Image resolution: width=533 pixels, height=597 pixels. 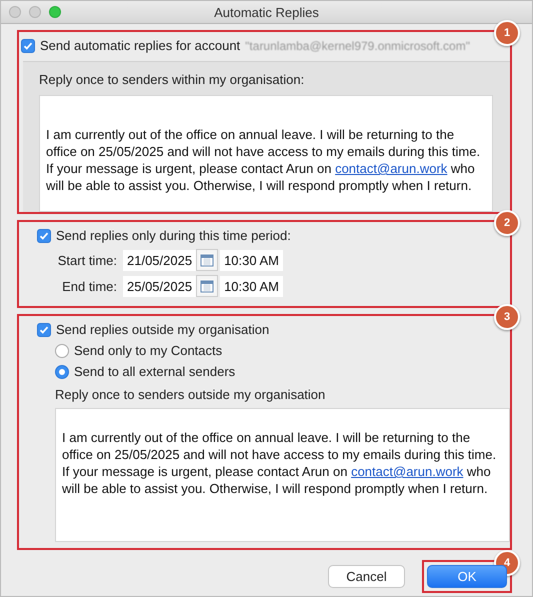 I want to click on time-label: End time:, so click(x=89, y=286).